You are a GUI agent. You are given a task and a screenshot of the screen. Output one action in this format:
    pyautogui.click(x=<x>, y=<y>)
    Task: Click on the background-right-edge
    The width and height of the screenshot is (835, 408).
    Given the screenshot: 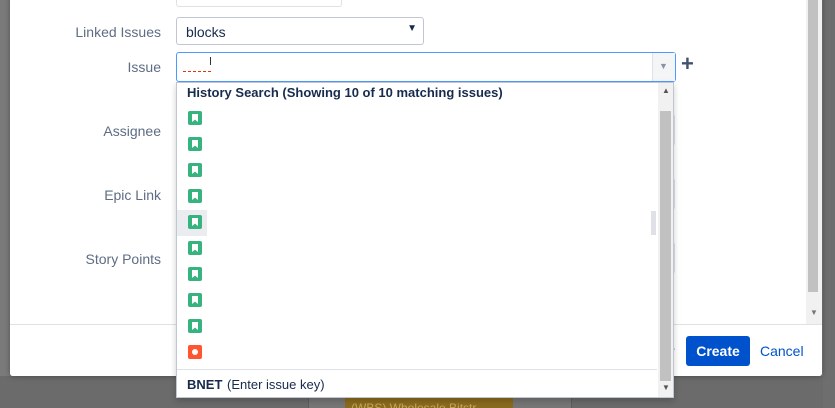 What is the action you would take?
    pyautogui.click(x=829, y=204)
    